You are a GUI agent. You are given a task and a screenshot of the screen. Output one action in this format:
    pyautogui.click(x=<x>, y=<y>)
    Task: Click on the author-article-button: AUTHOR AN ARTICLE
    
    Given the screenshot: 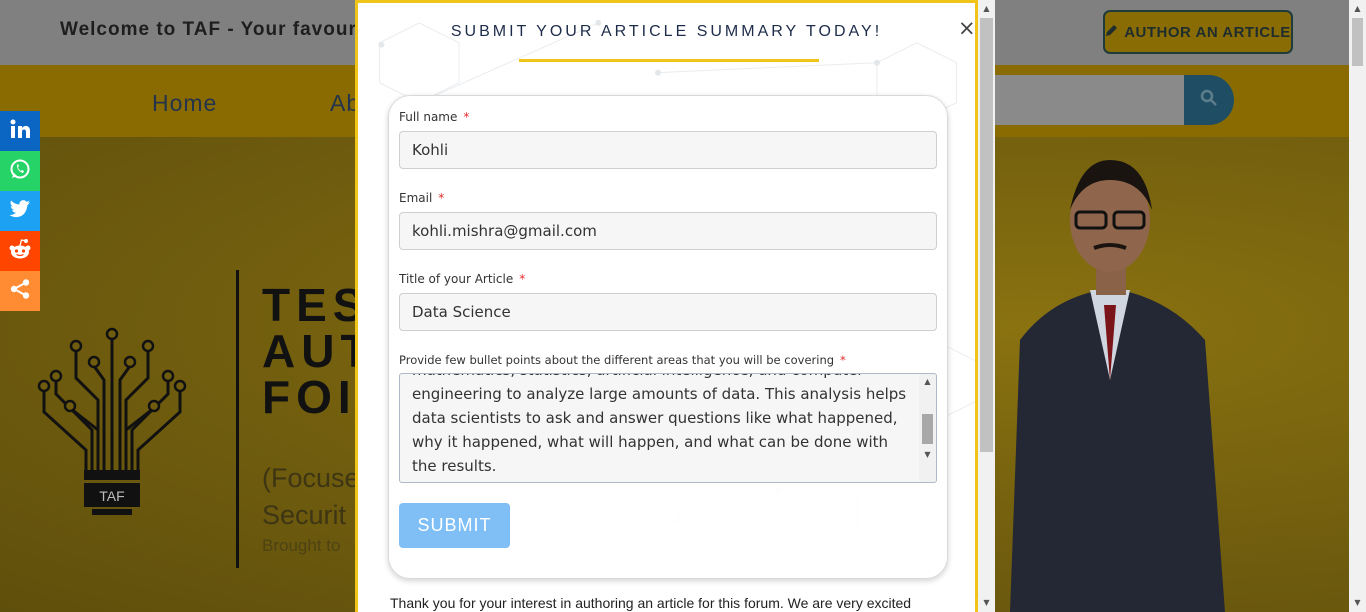 What is the action you would take?
    pyautogui.click(x=1198, y=32)
    